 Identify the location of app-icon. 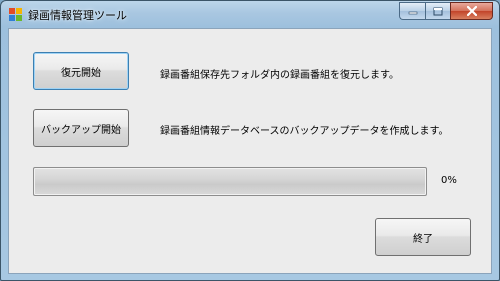
(15, 14).